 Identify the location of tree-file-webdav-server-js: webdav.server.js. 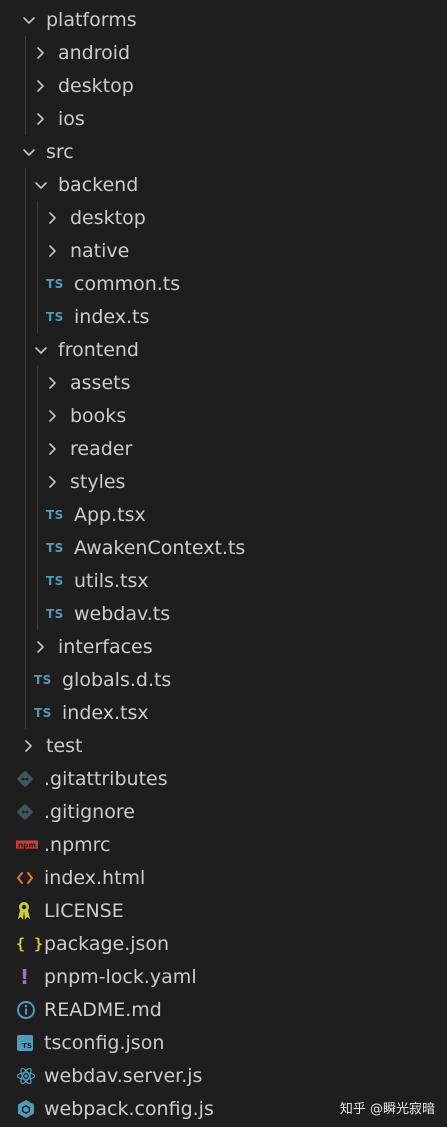
(223, 1075).